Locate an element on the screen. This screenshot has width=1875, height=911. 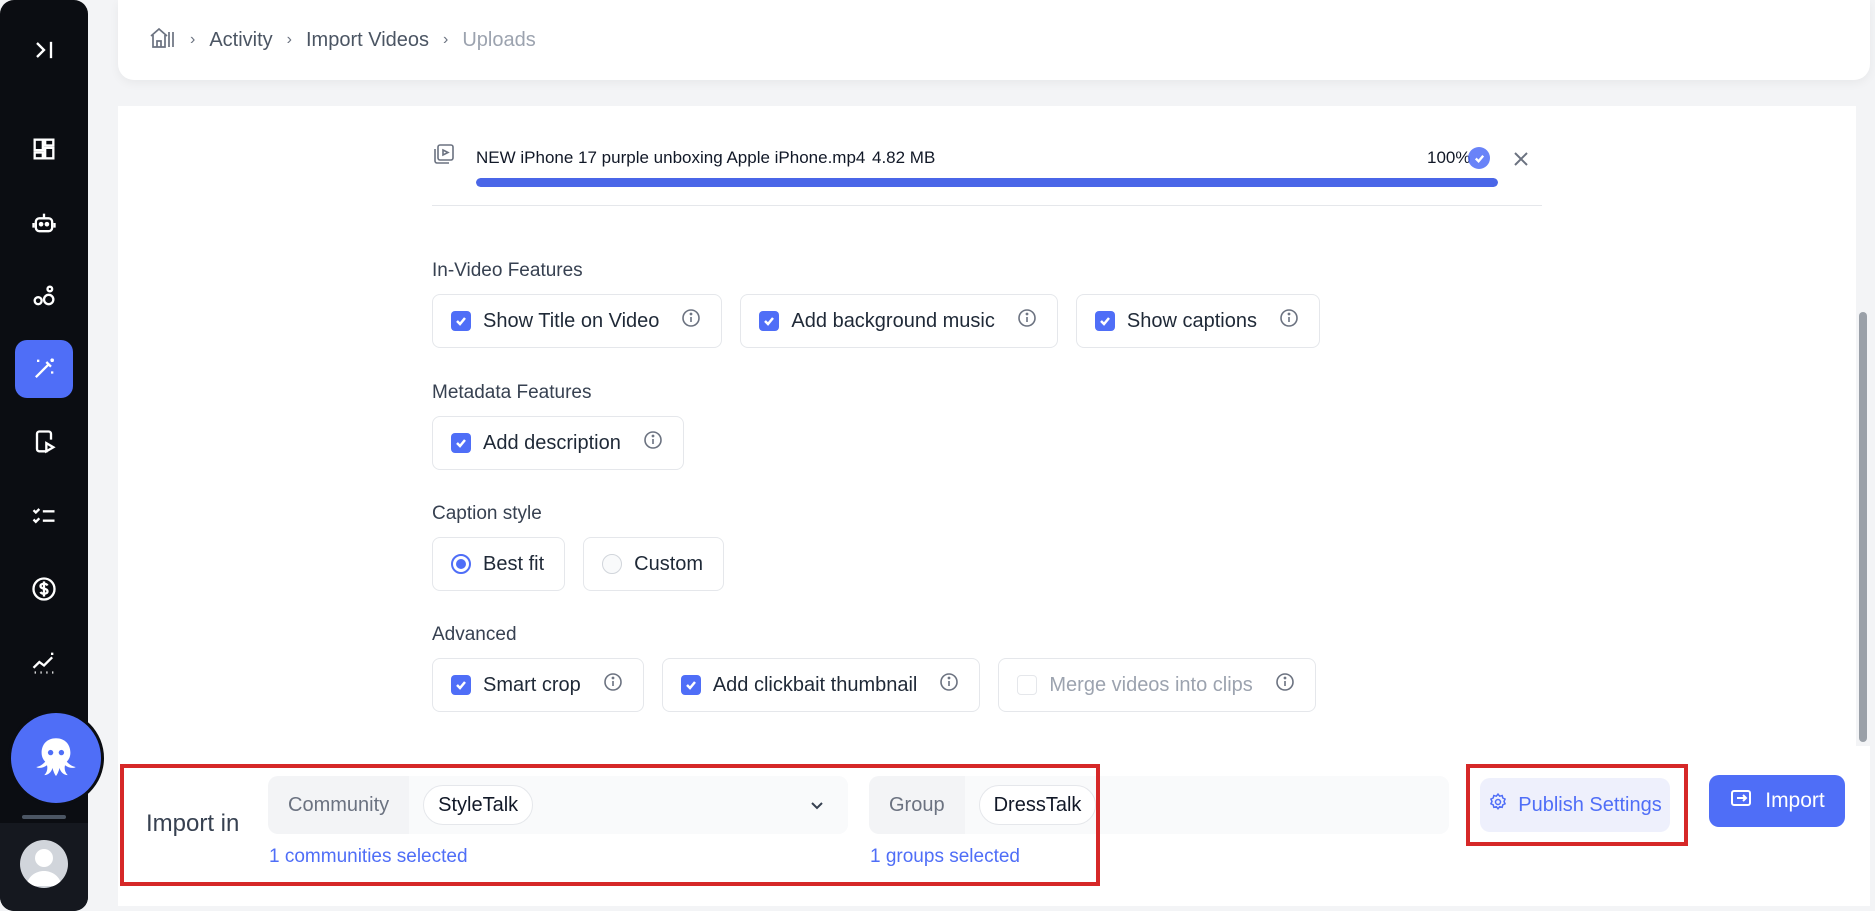
option-clickbait-thumbnail: Add clickbait thumbnail is located at coordinates (821, 685).